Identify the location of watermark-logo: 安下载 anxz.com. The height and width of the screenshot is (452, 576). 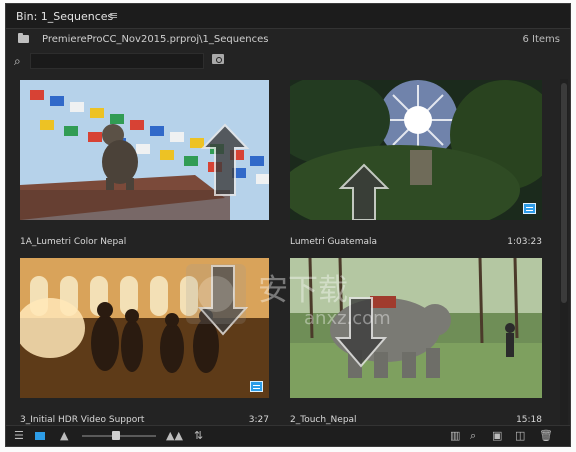
(296, 299).